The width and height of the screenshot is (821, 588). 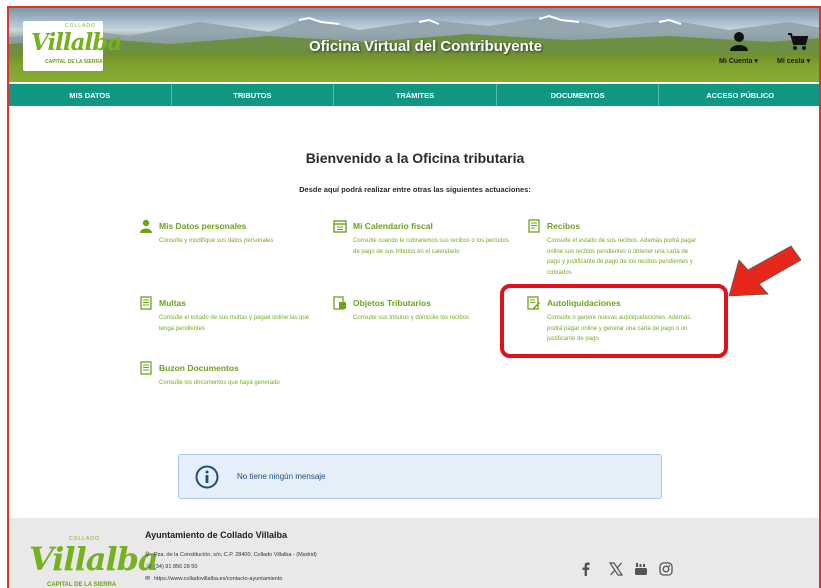 I want to click on cart-icon, so click(x=798, y=41).